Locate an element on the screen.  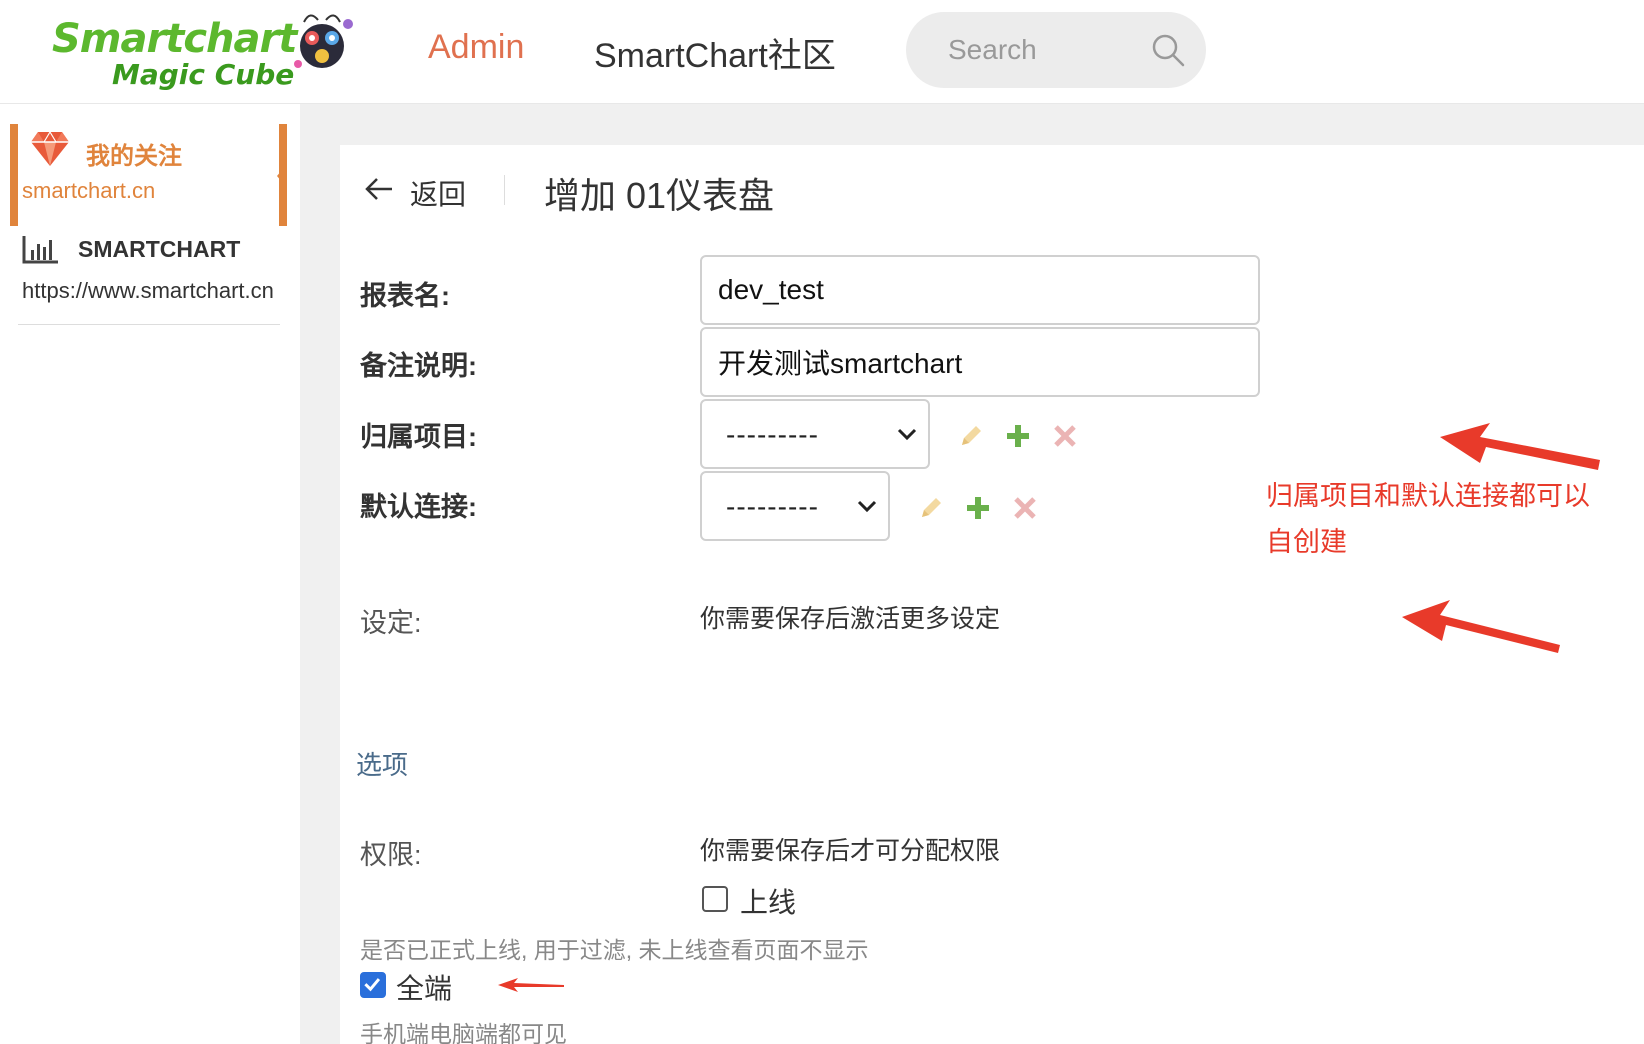
page-title: 增加 01仪表盘 is located at coordinates (659, 195).